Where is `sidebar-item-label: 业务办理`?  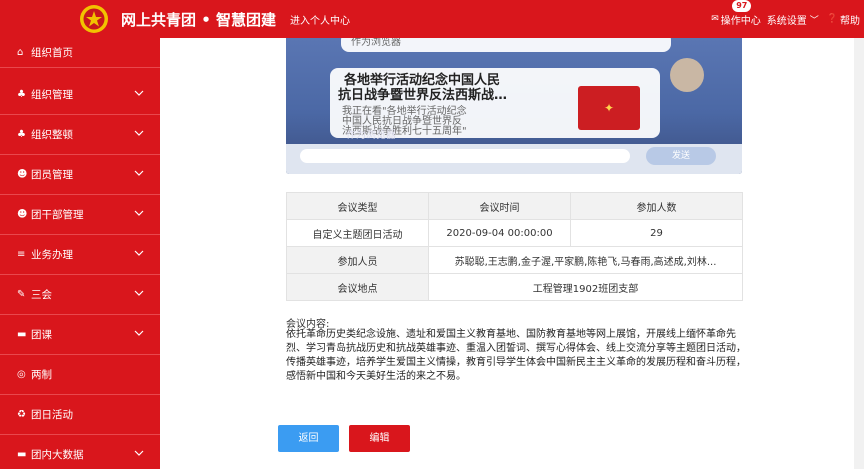
sidebar-item-label: 业务办理 is located at coordinates (52, 255).